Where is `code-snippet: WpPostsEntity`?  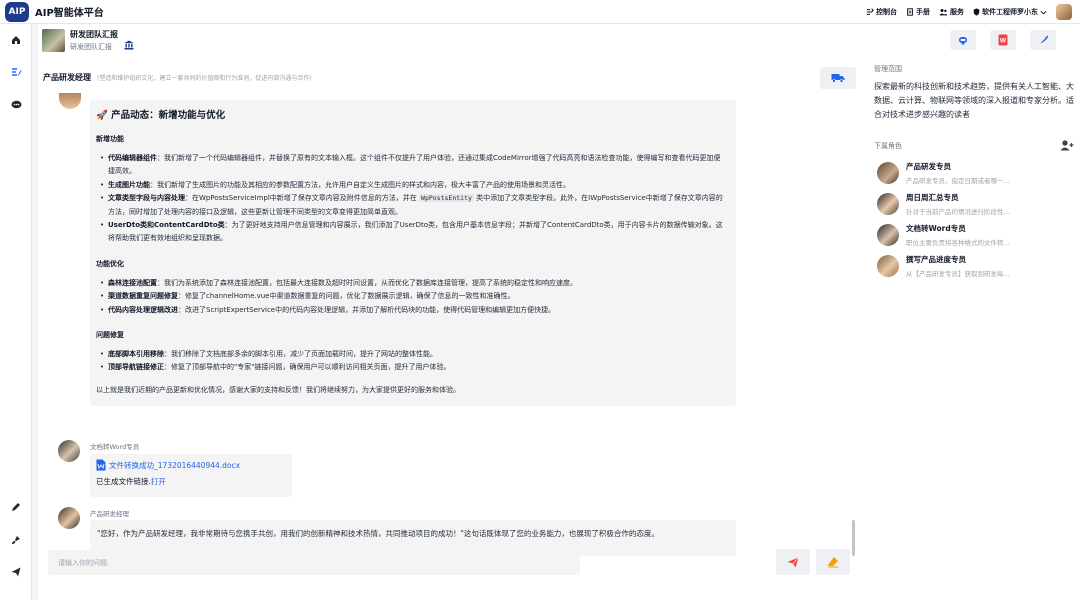
code-snippet: WpPostsEntity is located at coordinates (446, 198).